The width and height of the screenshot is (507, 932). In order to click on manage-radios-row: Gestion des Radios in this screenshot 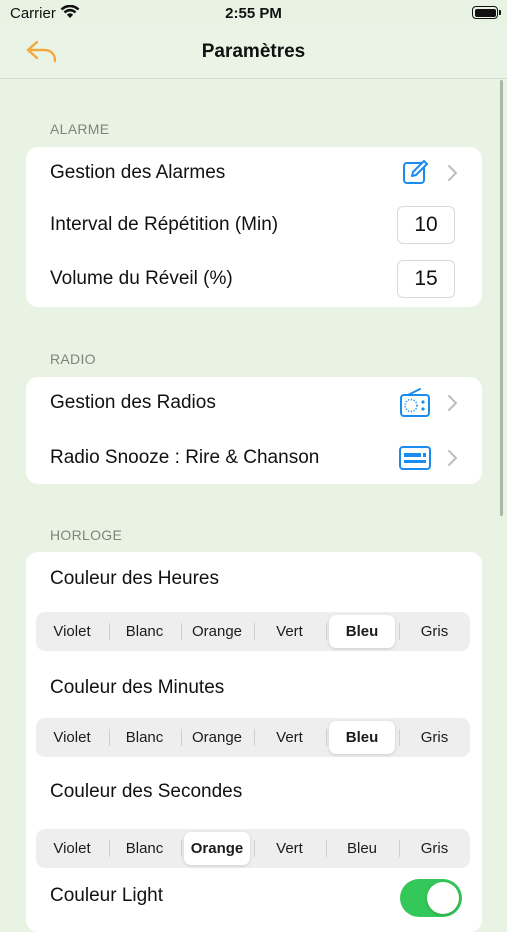, I will do `click(254, 403)`.